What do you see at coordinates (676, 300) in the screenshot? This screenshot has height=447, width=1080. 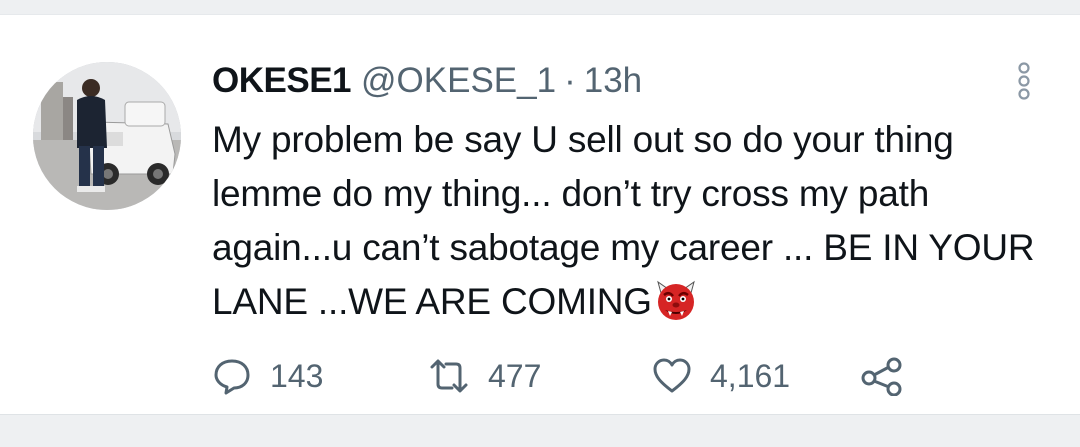 I see `ogre-face-emoji` at bounding box center [676, 300].